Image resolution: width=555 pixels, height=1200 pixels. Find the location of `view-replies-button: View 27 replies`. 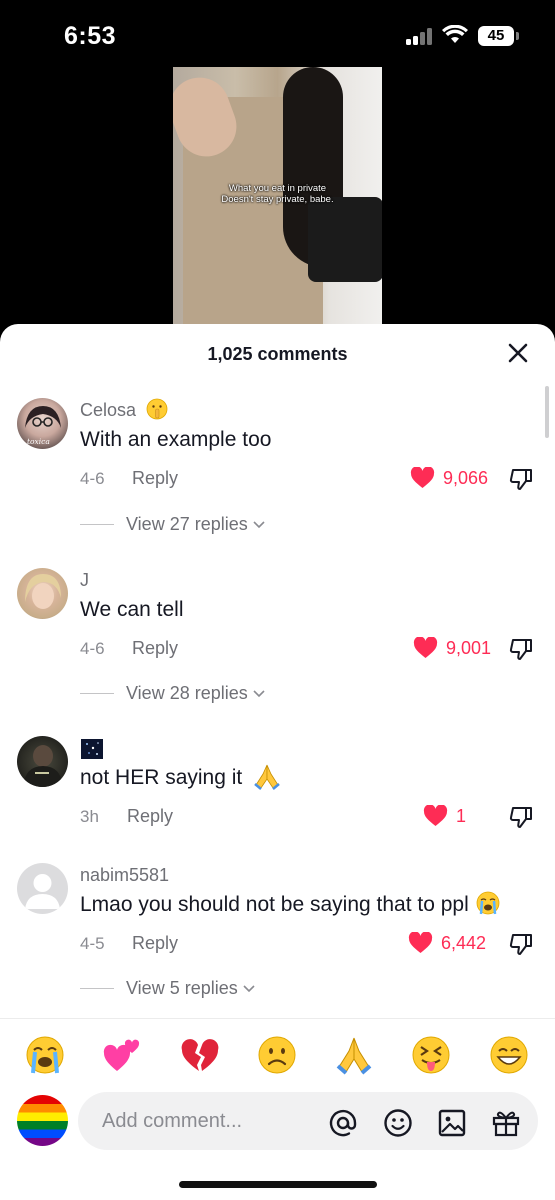

view-replies-button: View 27 replies is located at coordinates (173, 524).